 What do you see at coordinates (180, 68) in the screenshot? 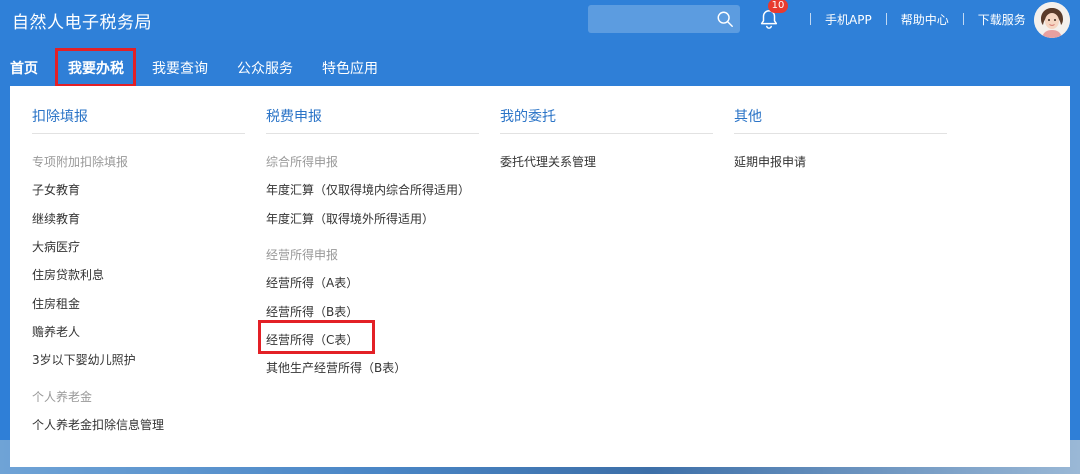
I see `nav-query: 我要查询` at bounding box center [180, 68].